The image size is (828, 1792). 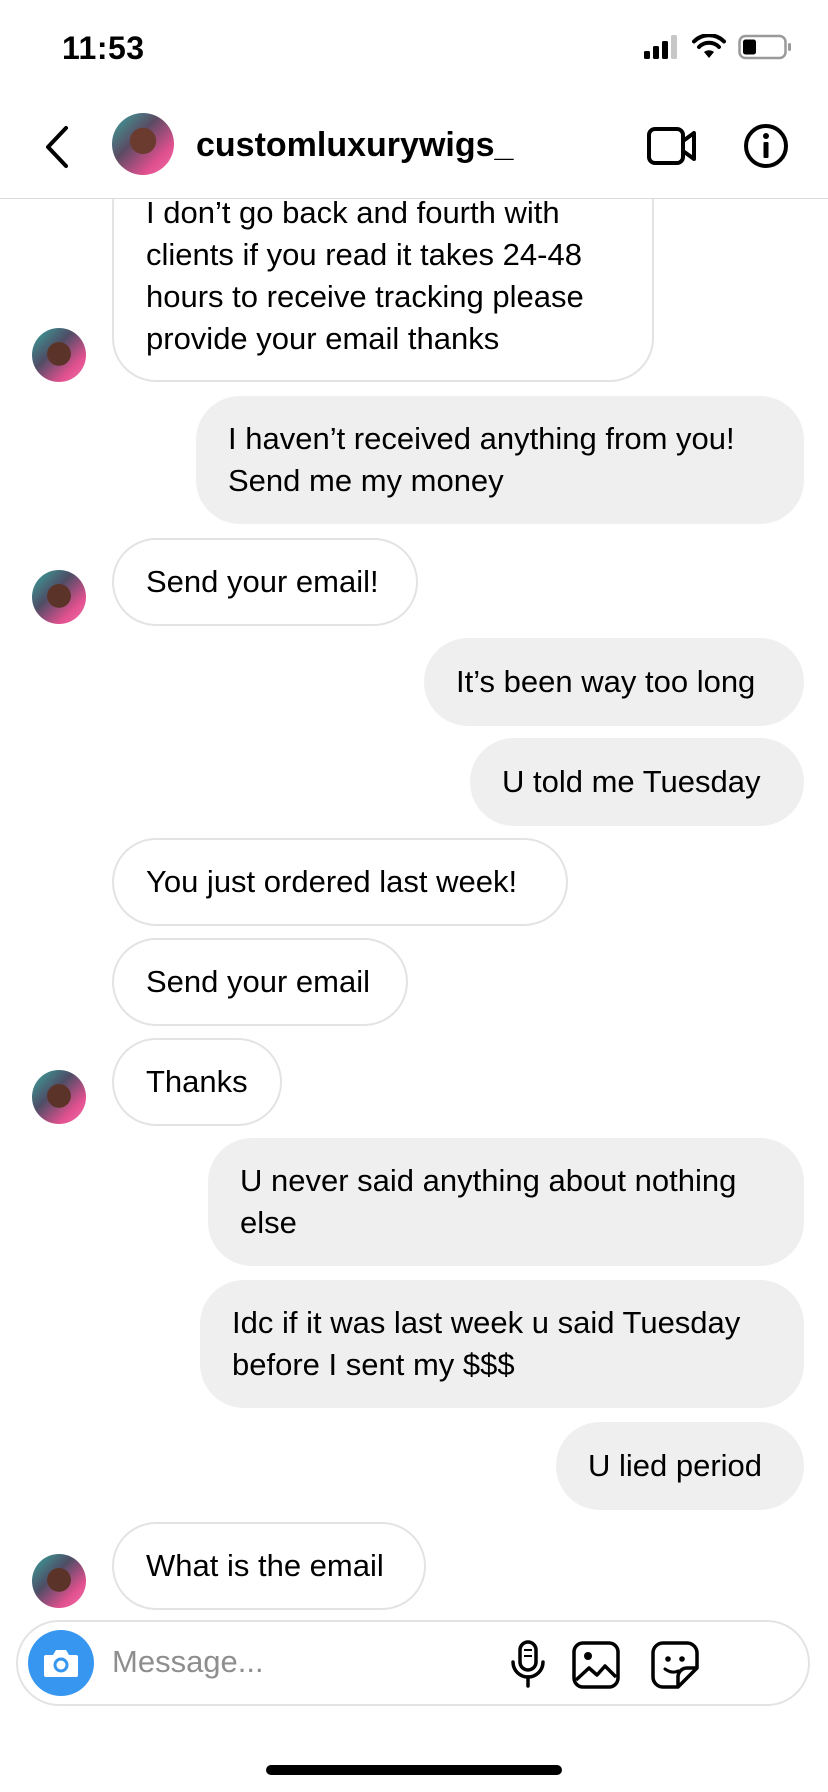 I want to click on message-bubble-outgoing: U lied period, so click(x=680, y=1466).